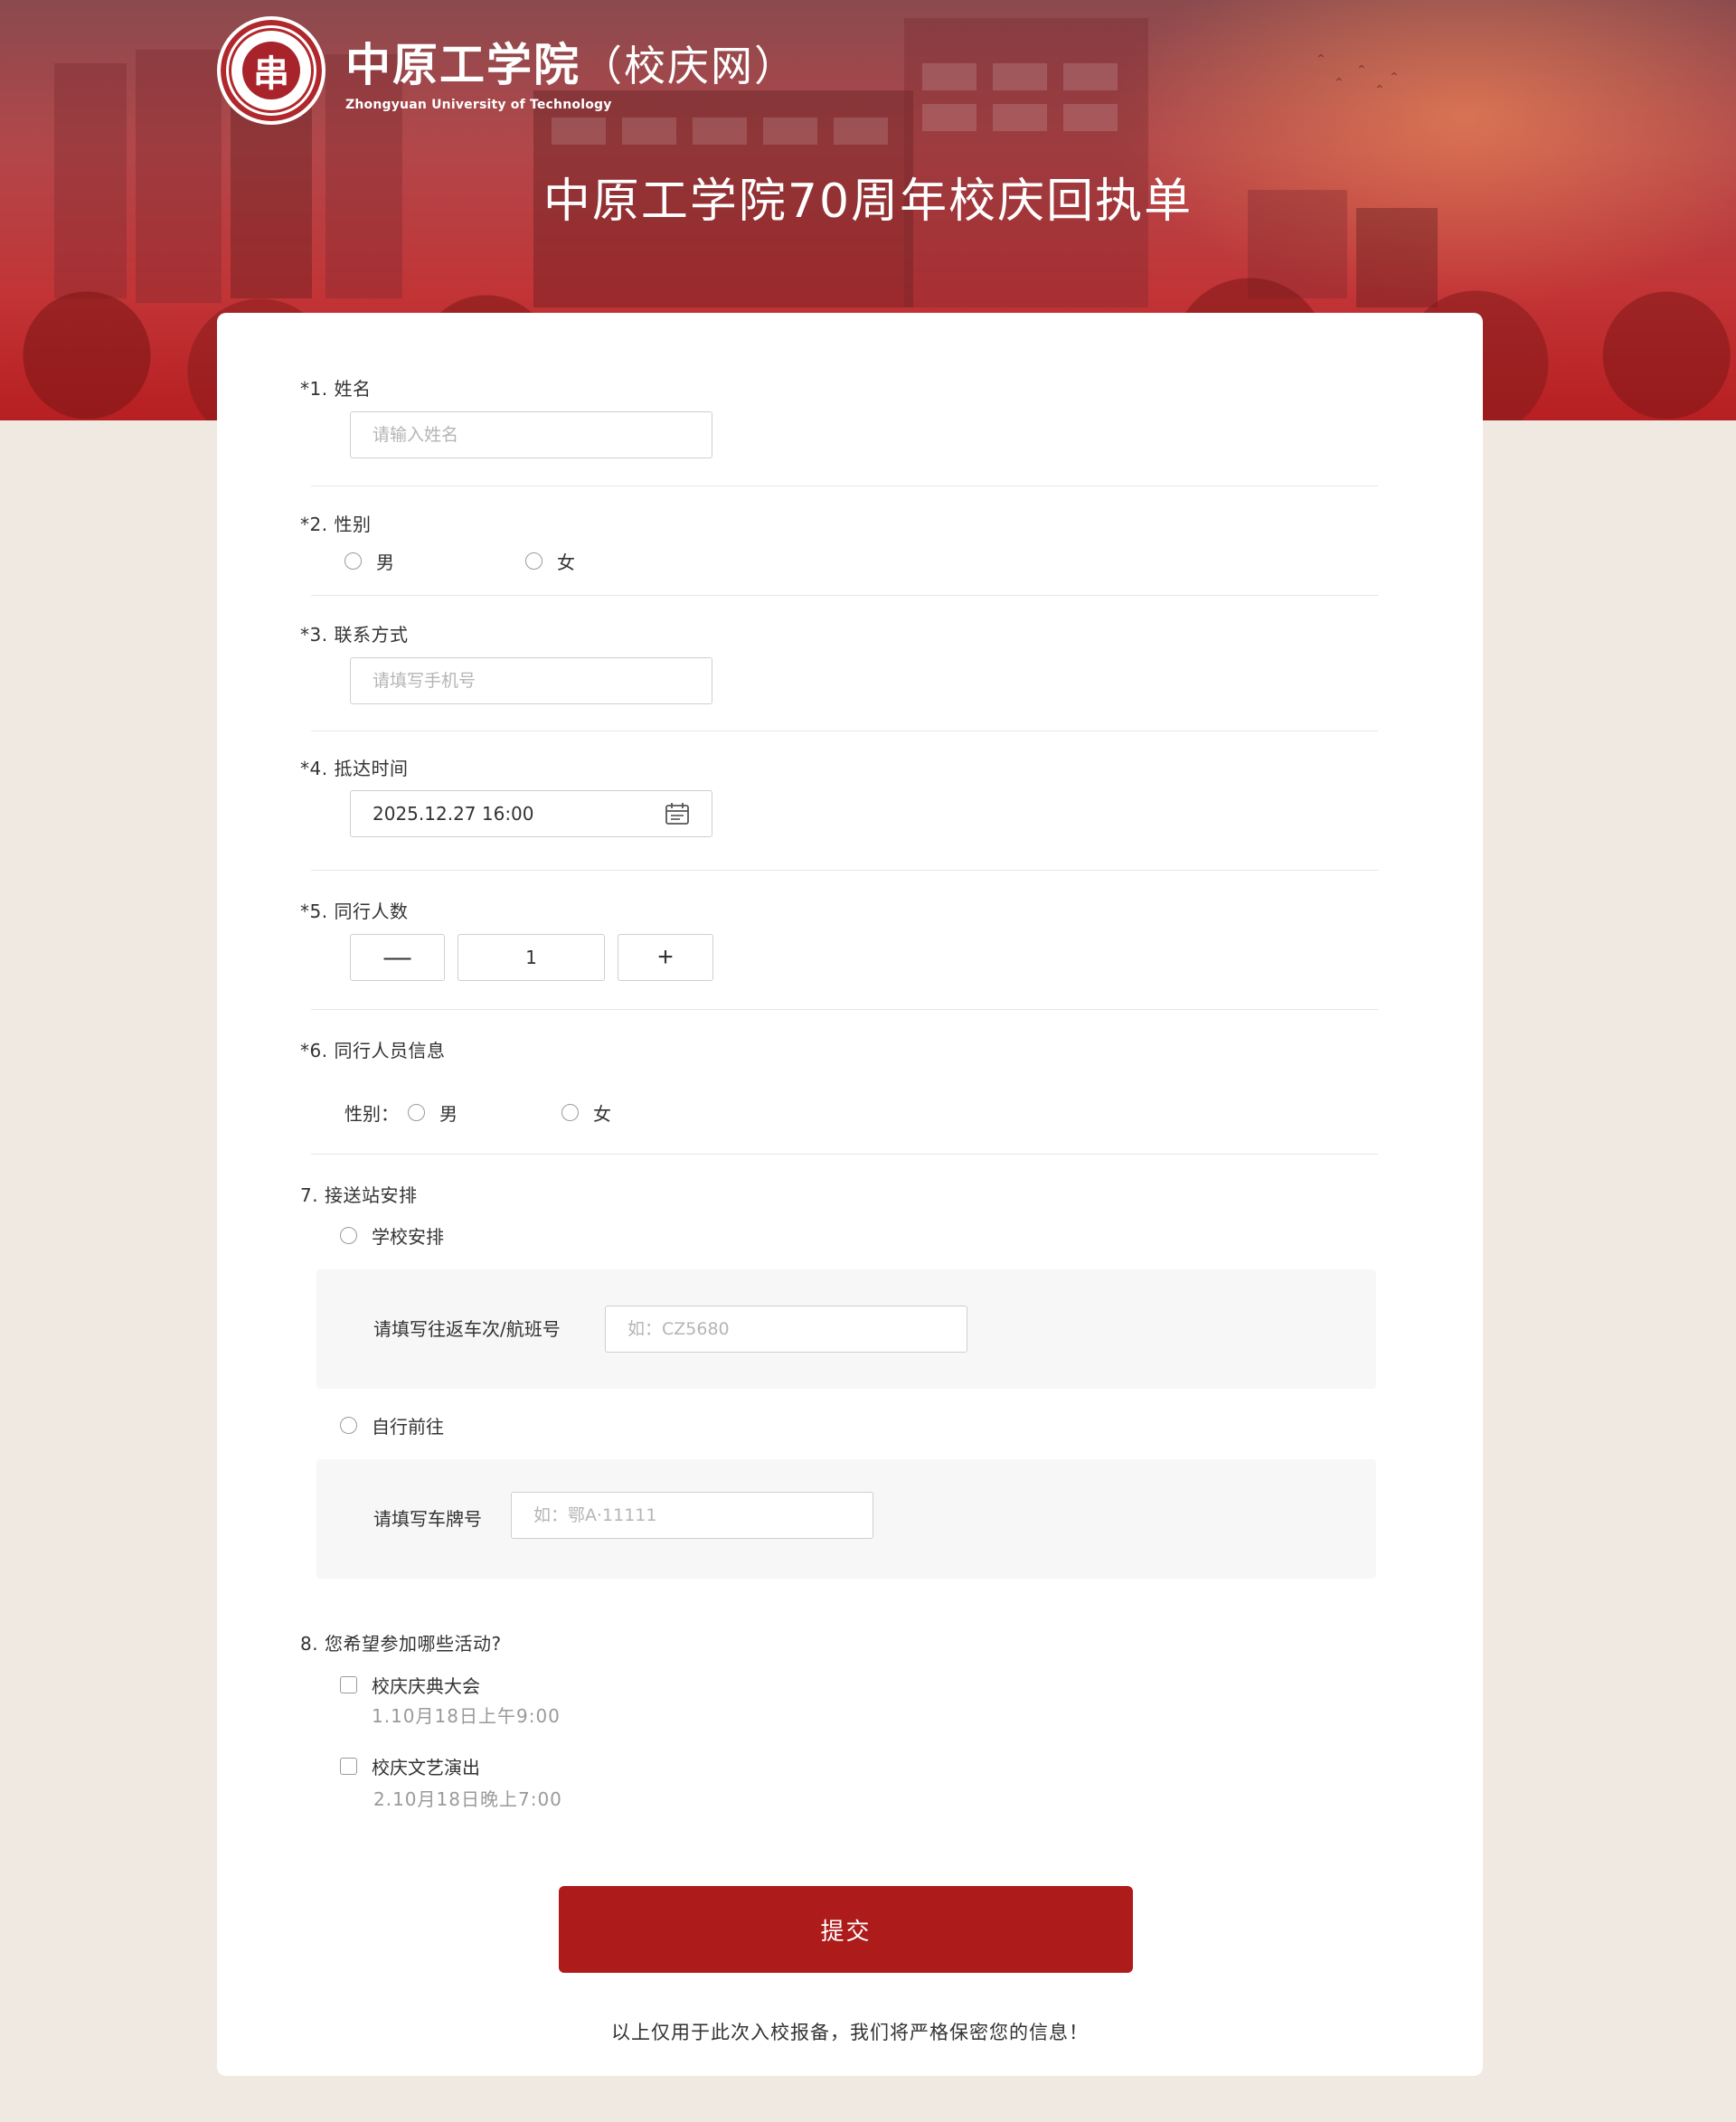  I want to click on name-input, so click(531, 434).